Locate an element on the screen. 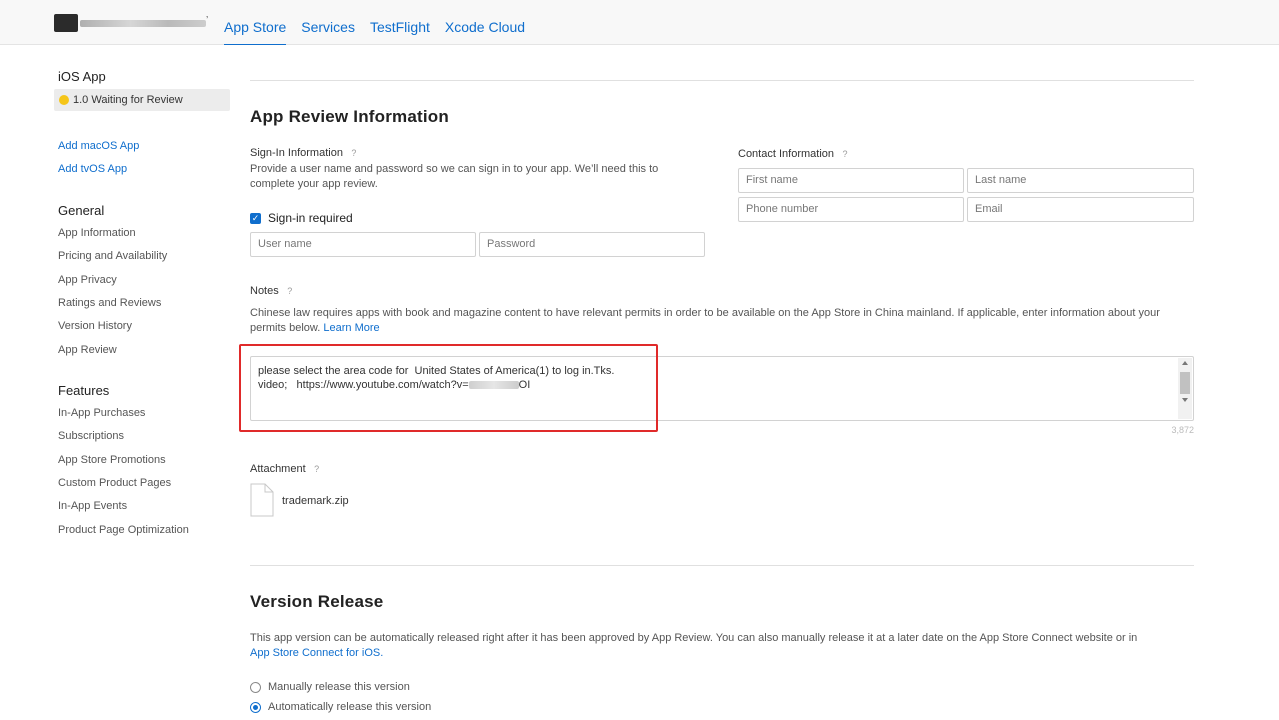 The width and height of the screenshot is (1279, 720). caret-icon: ’ is located at coordinates (207, 20).